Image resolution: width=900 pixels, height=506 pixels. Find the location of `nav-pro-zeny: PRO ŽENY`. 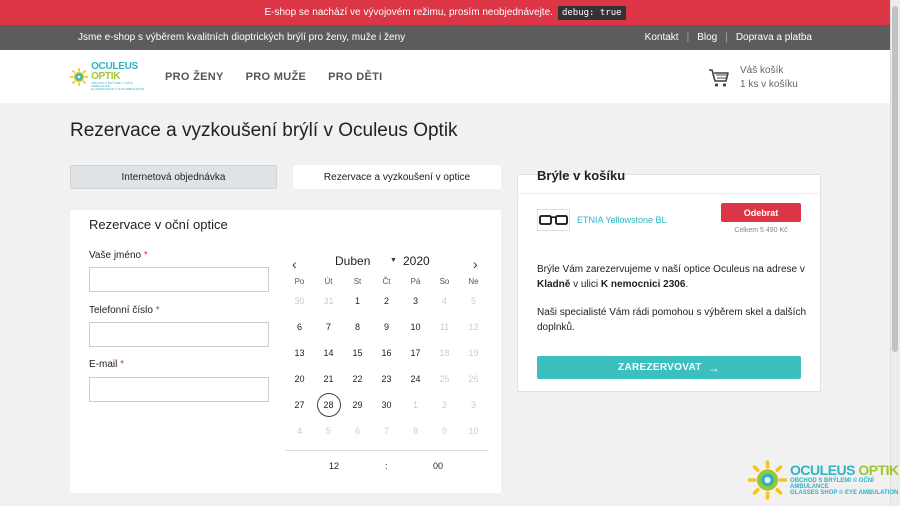

nav-pro-zeny: PRO ŽENY is located at coordinates (194, 77).